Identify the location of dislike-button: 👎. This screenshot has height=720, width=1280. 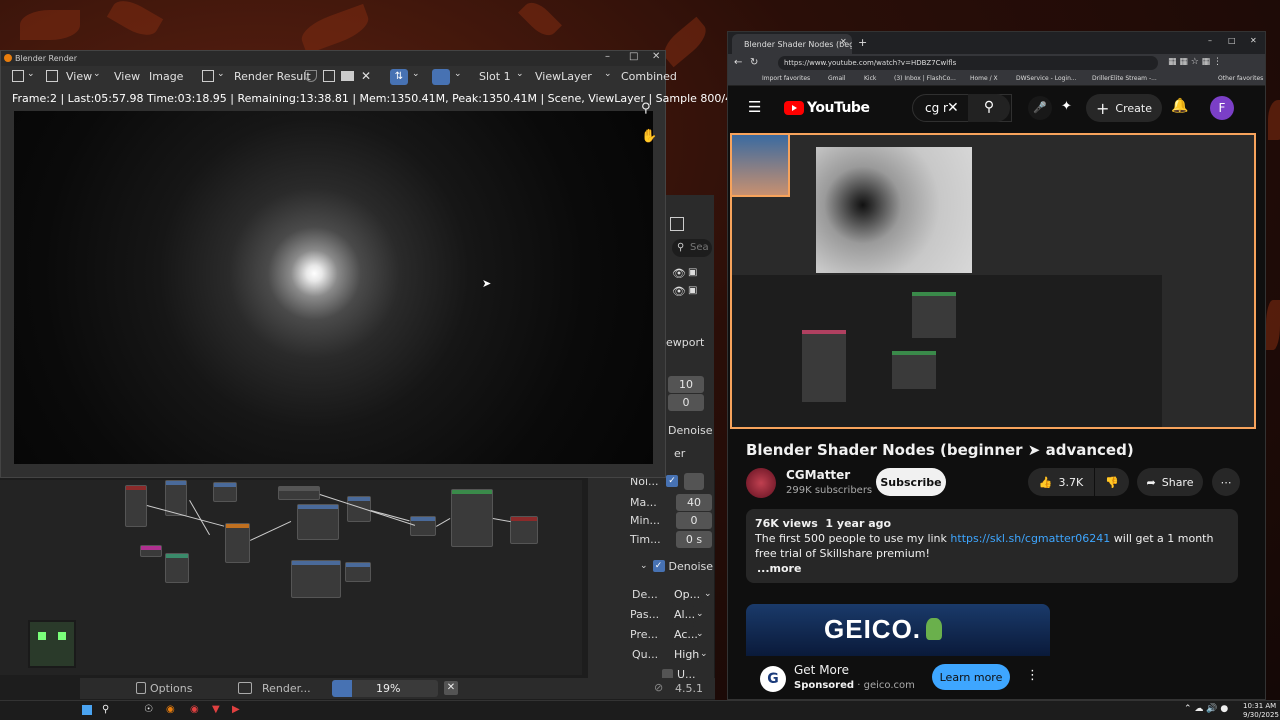
(1112, 482).